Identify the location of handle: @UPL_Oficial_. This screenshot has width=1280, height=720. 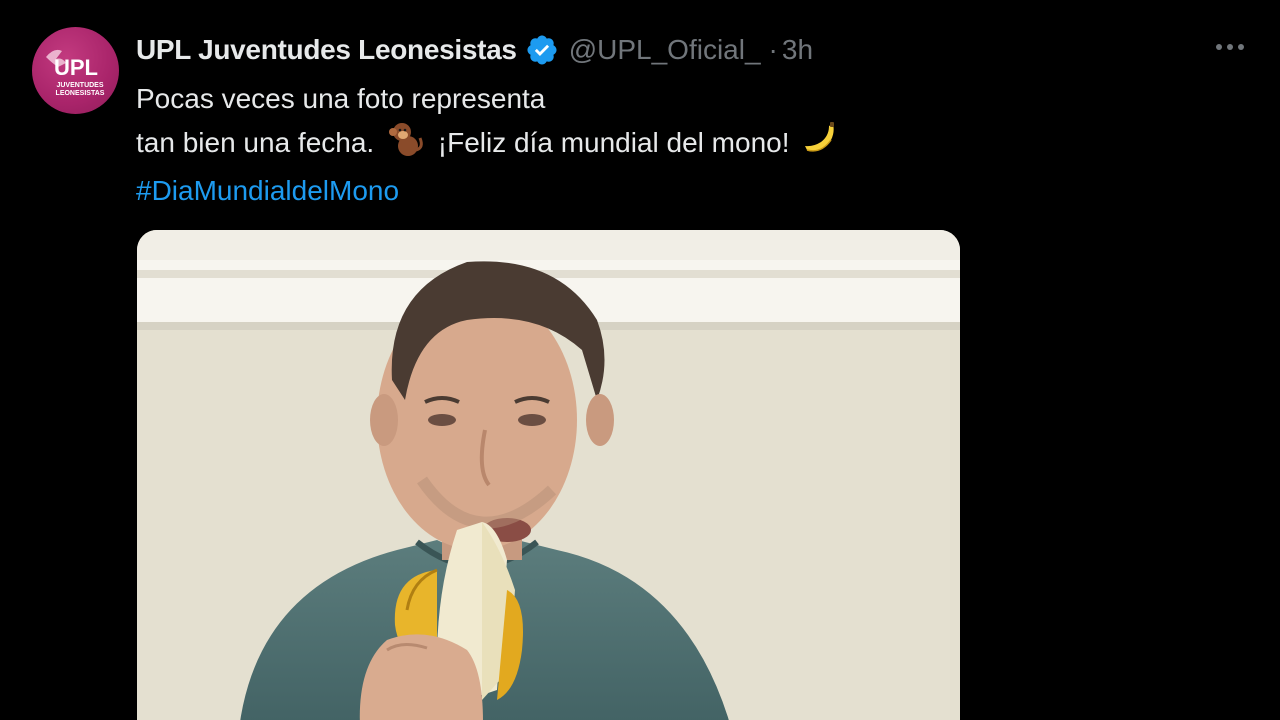
(665, 50).